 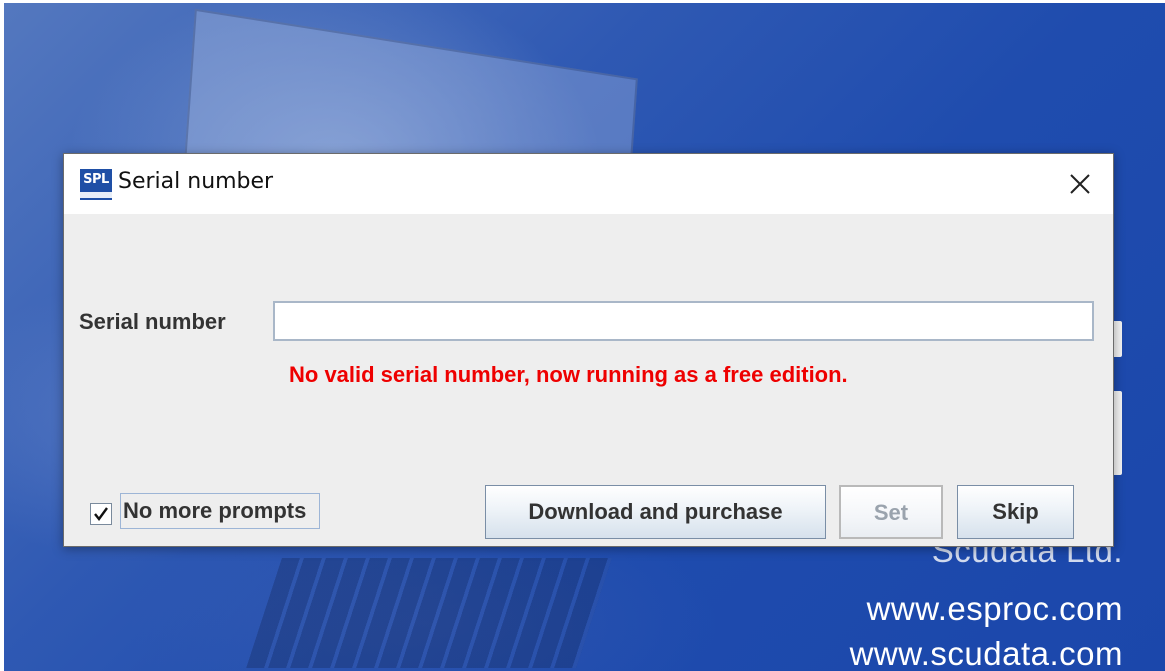 I want to click on no-more-prompts-label: No more prompts, so click(x=220, y=511).